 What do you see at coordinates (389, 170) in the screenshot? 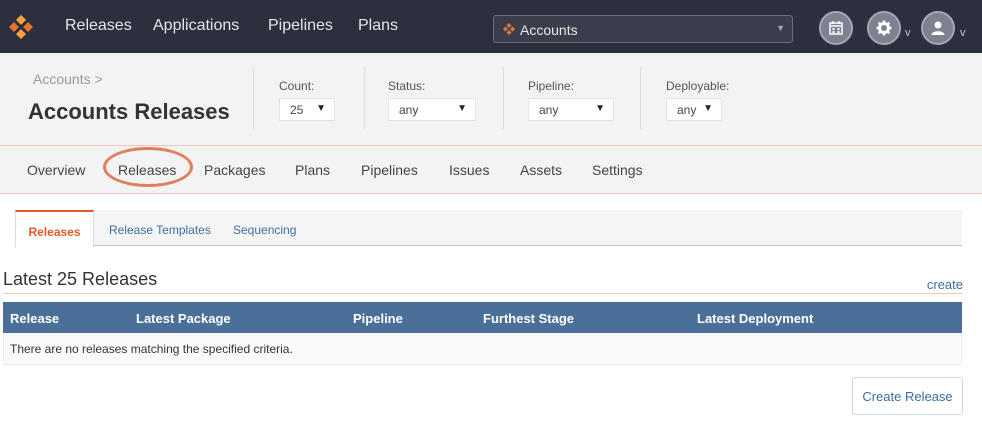
I see `subnav-pipelines: Pipelines` at bounding box center [389, 170].